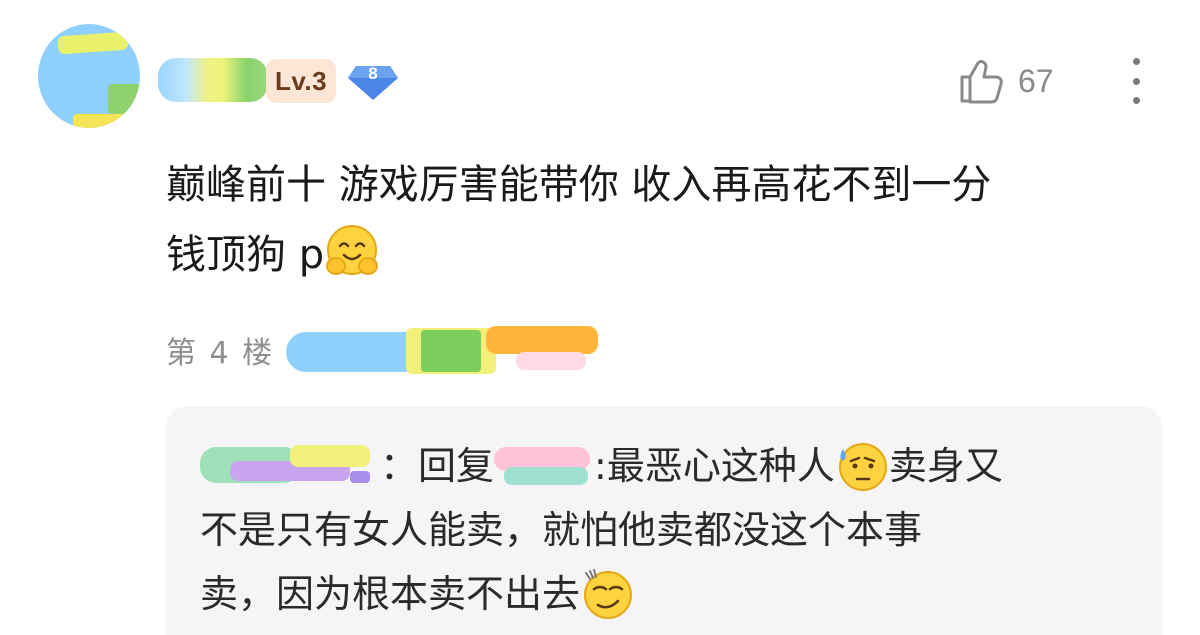  I want to click on like-count: 67, so click(1036, 80).